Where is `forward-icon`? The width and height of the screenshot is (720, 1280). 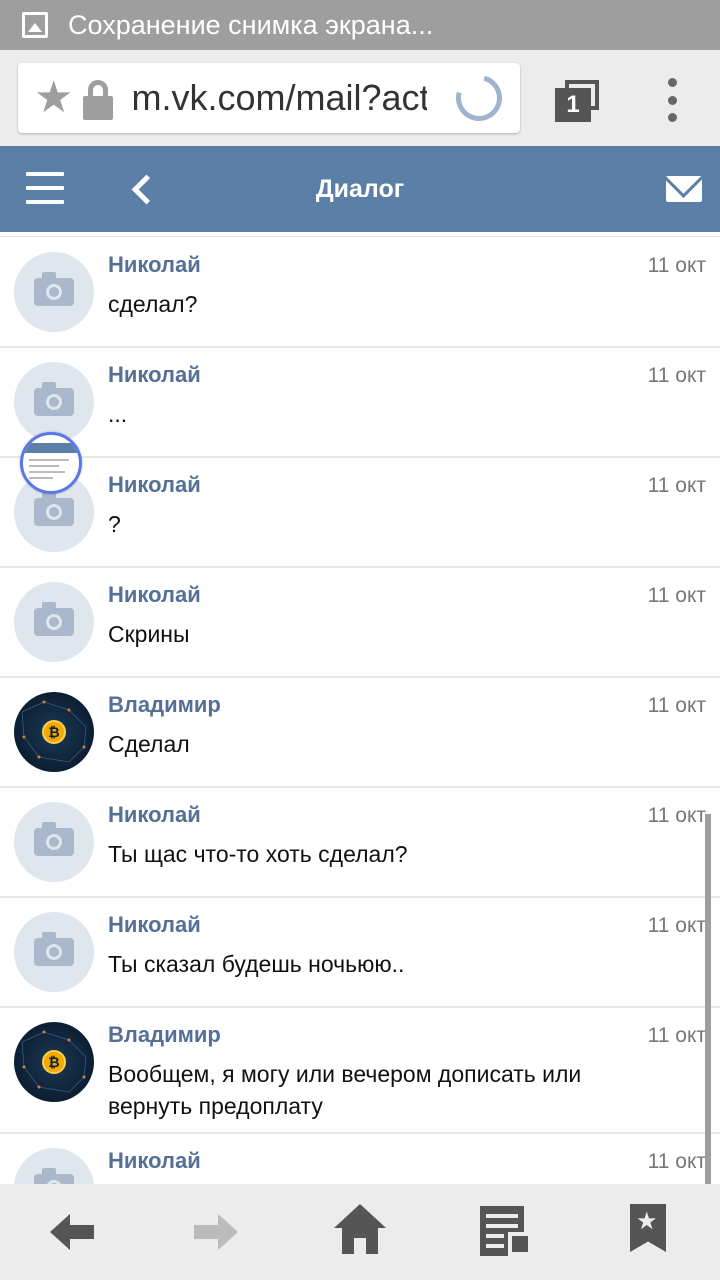
forward-icon is located at coordinates (218, 1232).